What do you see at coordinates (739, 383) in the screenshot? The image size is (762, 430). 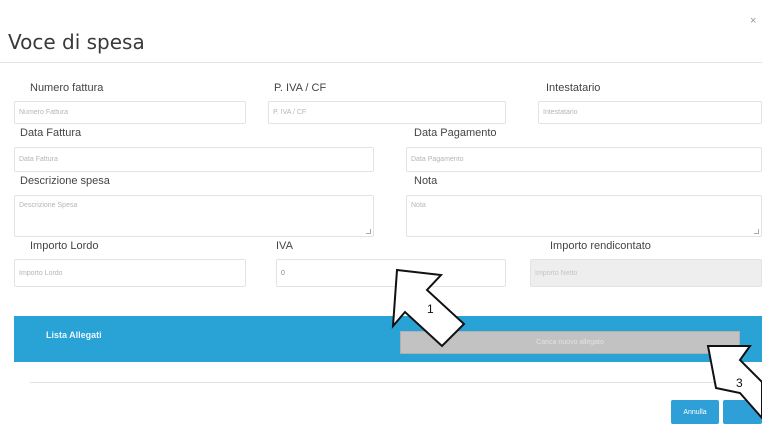 I see `callout-number-3: 3` at bounding box center [739, 383].